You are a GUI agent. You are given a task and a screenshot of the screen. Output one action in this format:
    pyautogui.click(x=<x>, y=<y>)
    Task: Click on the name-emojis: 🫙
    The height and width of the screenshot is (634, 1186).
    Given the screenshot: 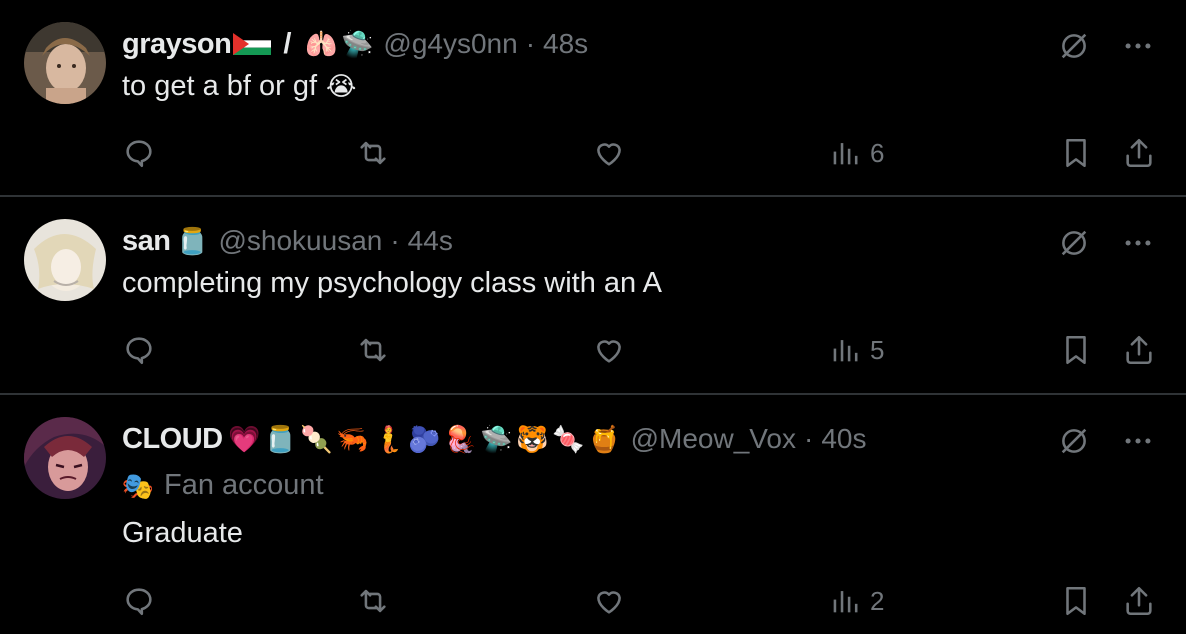 What is the action you would take?
    pyautogui.click(x=192, y=241)
    